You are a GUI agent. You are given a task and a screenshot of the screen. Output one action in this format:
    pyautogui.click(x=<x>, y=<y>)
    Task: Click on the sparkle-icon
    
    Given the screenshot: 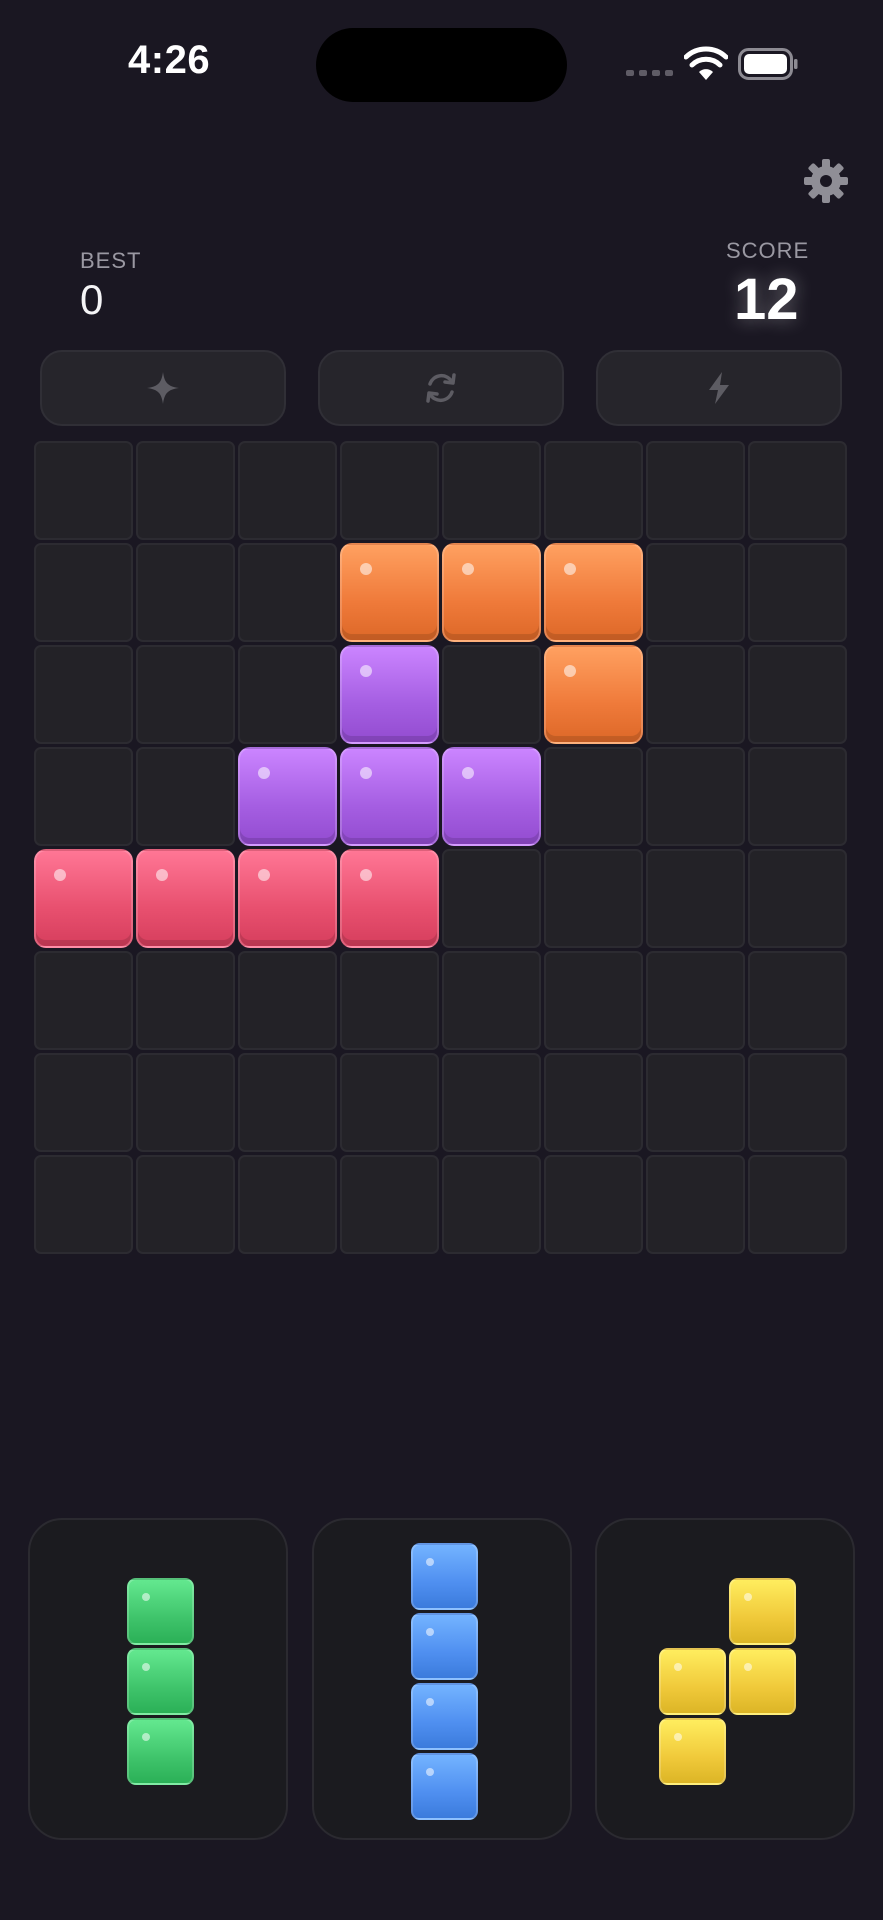 What is the action you would take?
    pyautogui.click(x=163, y=388)
    